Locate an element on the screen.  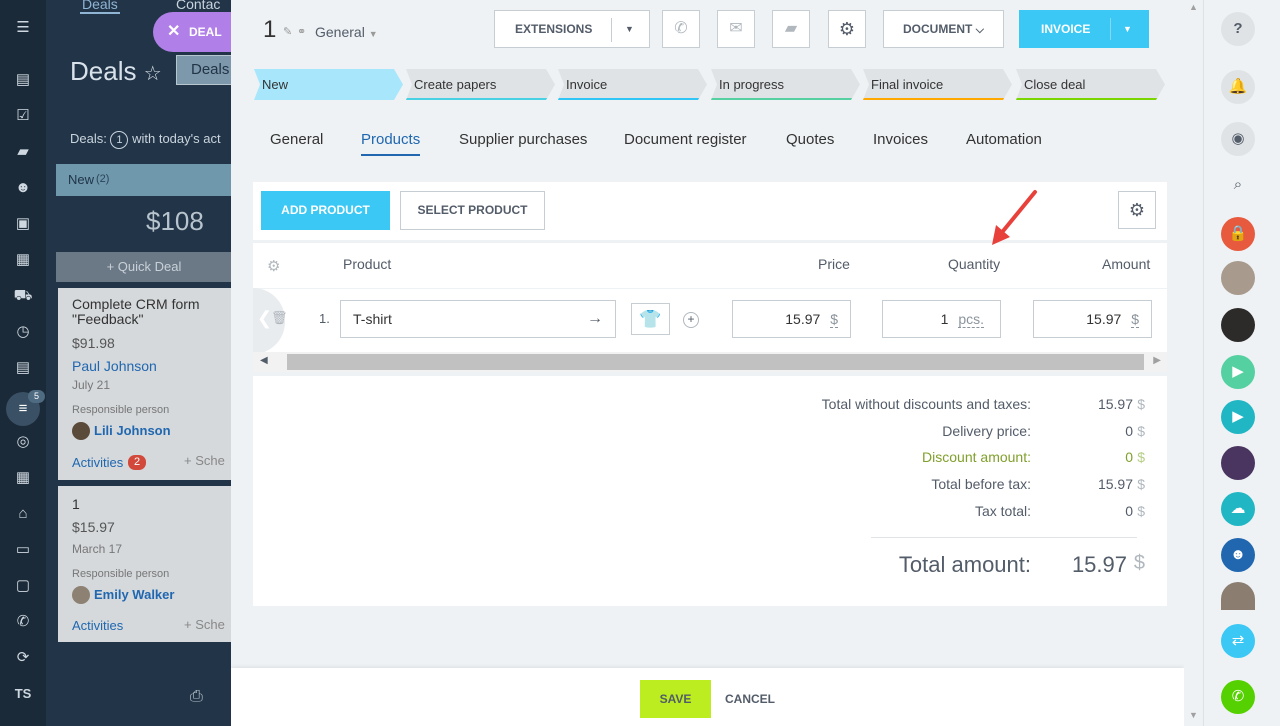
notifications-bell-icon: 🔔 is located at coordinates (1238, 87).